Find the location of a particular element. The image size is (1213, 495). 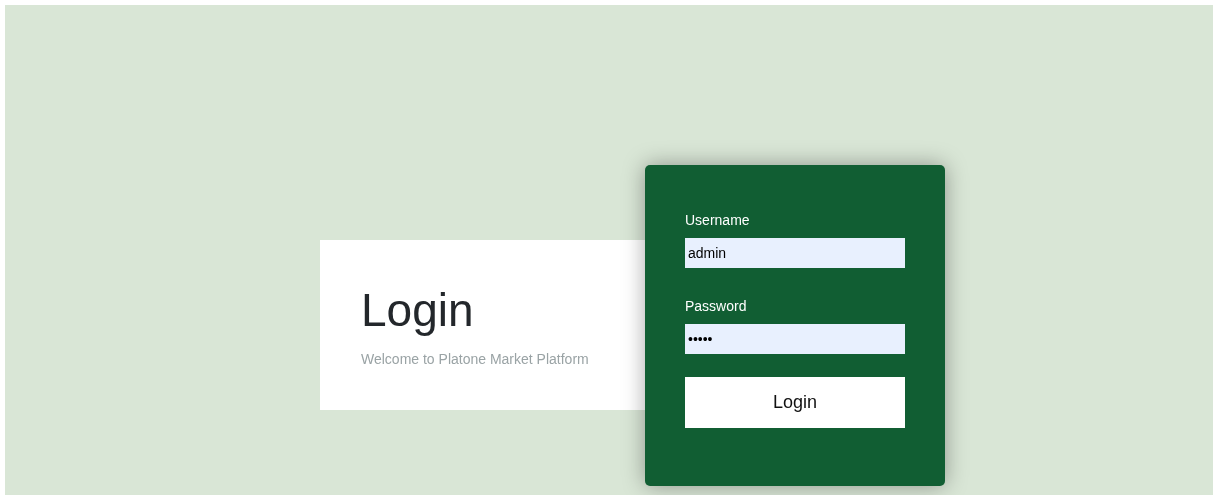

input-field: admin is located at coordinates (795, 253).